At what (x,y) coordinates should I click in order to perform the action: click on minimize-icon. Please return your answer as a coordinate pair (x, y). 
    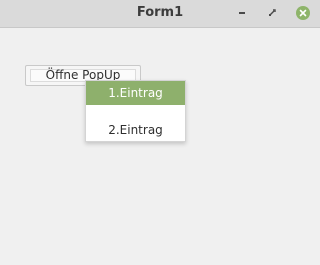
    Looking at the image, I should click on (242, 13).